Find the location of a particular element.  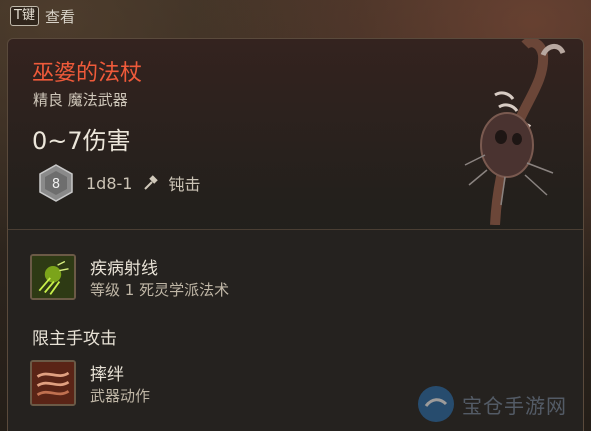

d8-dice-icon: 8 is located at coordinates (56, 183).